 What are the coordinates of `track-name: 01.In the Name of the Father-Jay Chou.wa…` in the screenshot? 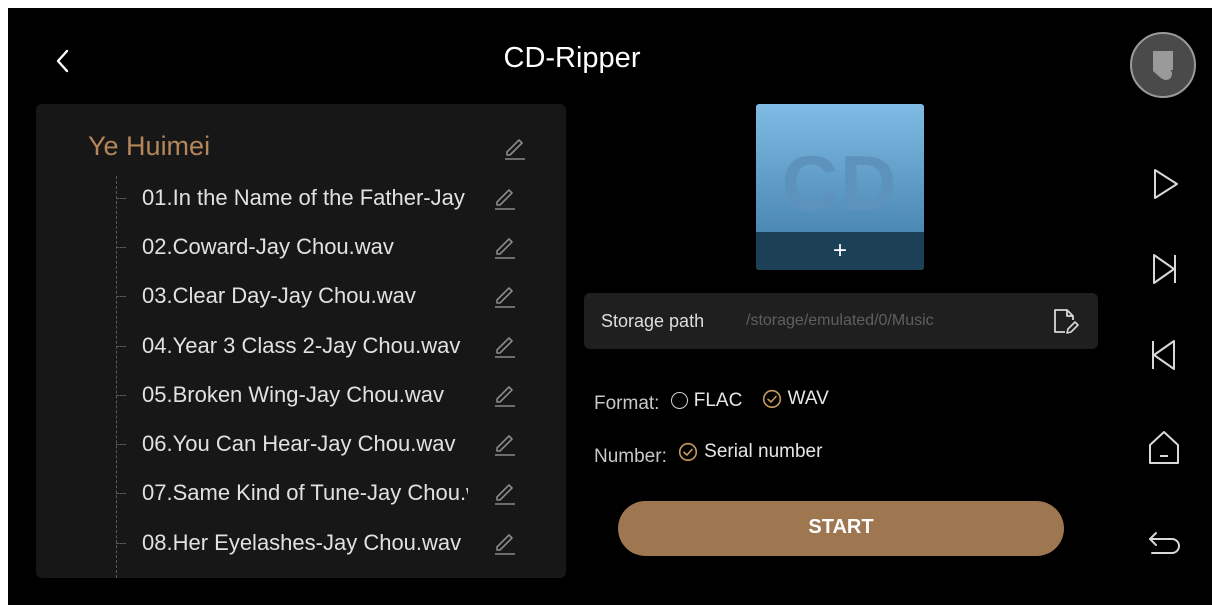 It's located at (305, 197).